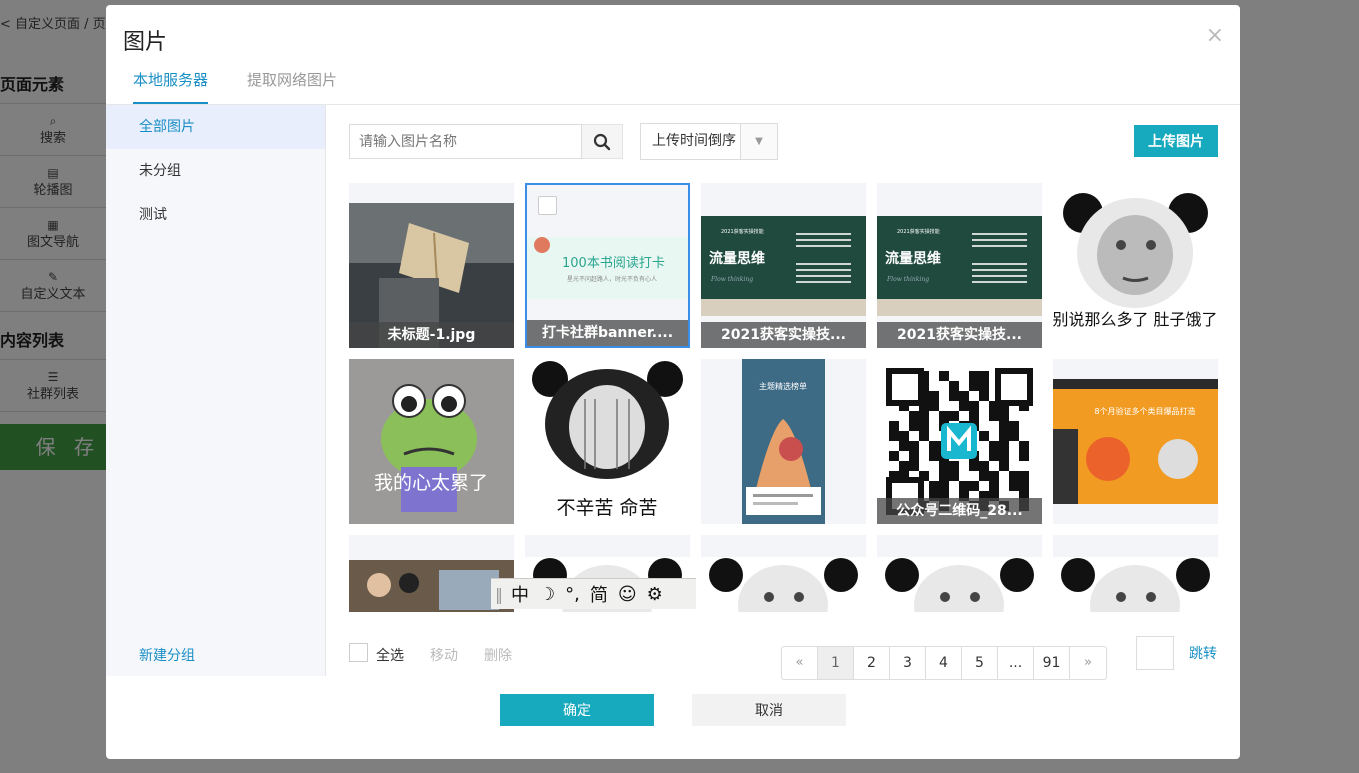  I want to click on new-group-link: 新建分组, so click(167, 655).